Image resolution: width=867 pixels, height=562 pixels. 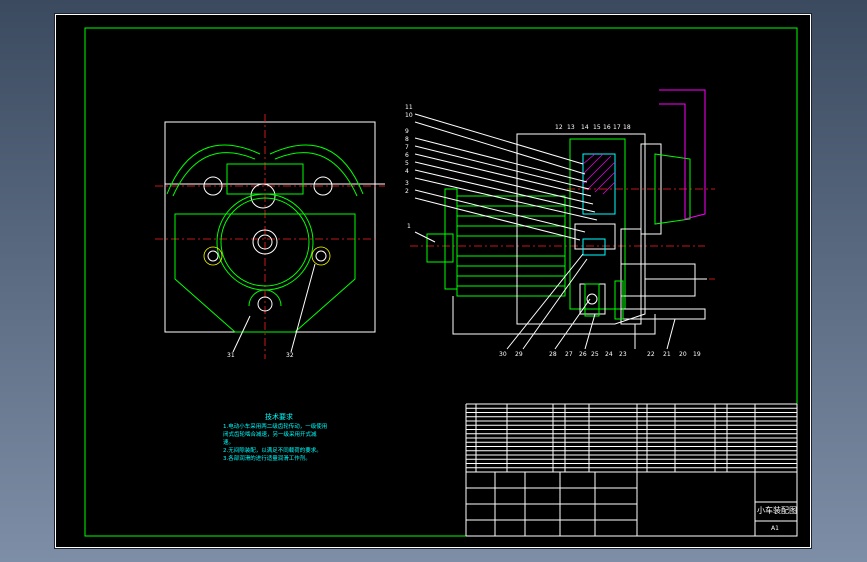 What do you see at coordinates (503, 354) in the screenshot?
I see `svg-text: 30` at bounding box center [503, 354].